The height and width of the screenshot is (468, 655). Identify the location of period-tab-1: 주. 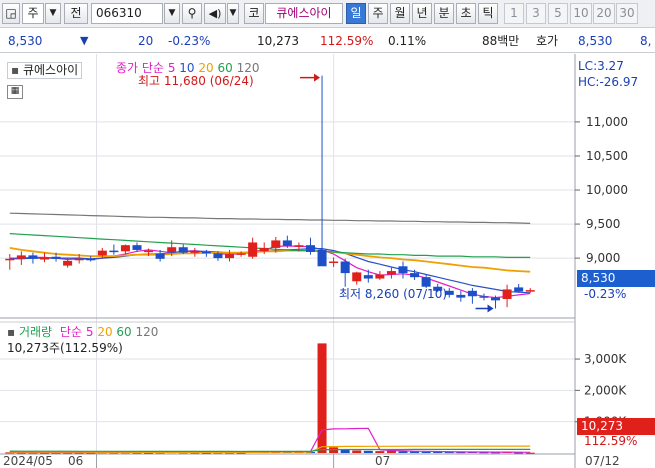
(378, 13).